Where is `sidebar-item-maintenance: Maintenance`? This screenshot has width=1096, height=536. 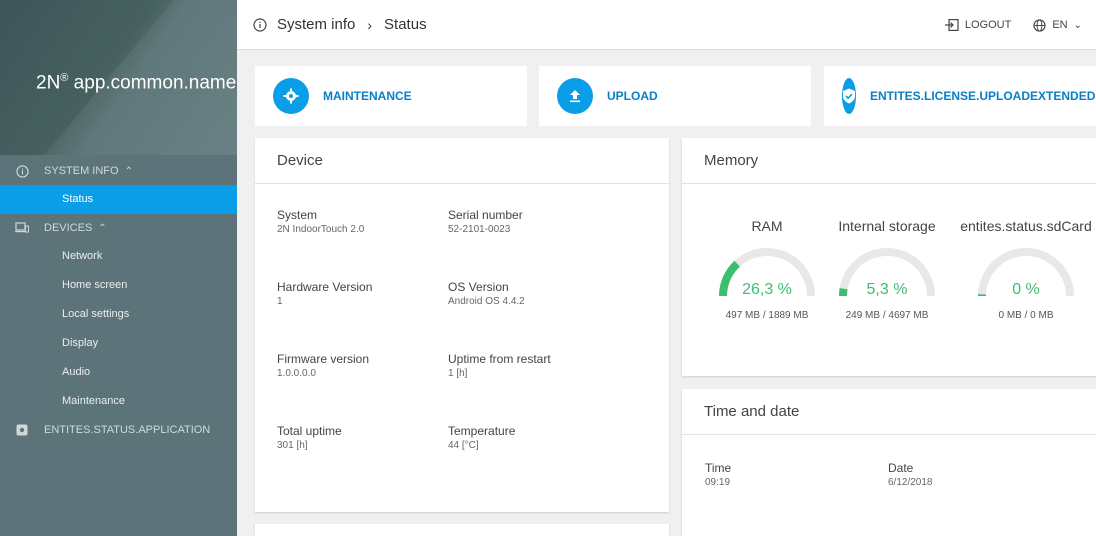
sidebar-item-maintenance: Maintenance is located at coordinates (118, 401).